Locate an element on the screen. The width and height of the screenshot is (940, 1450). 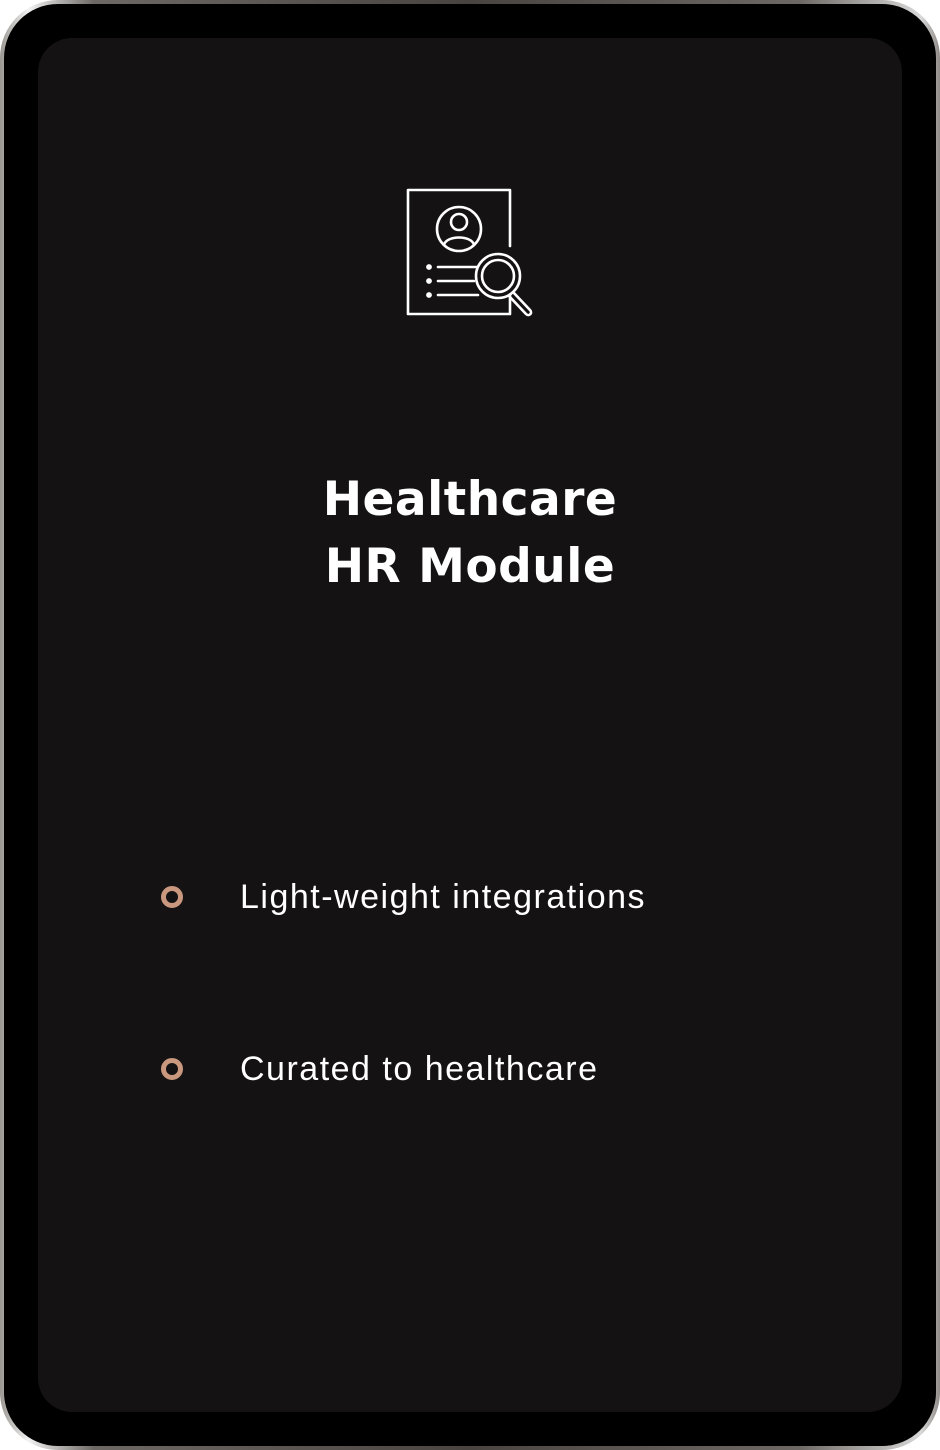
module-title-line-1: Healthcare is located at coordinates (470, 499).